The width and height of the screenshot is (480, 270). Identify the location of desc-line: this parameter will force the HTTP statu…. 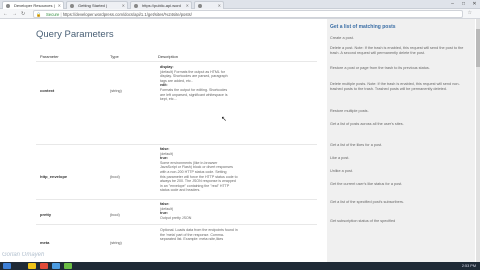
(199, 176).